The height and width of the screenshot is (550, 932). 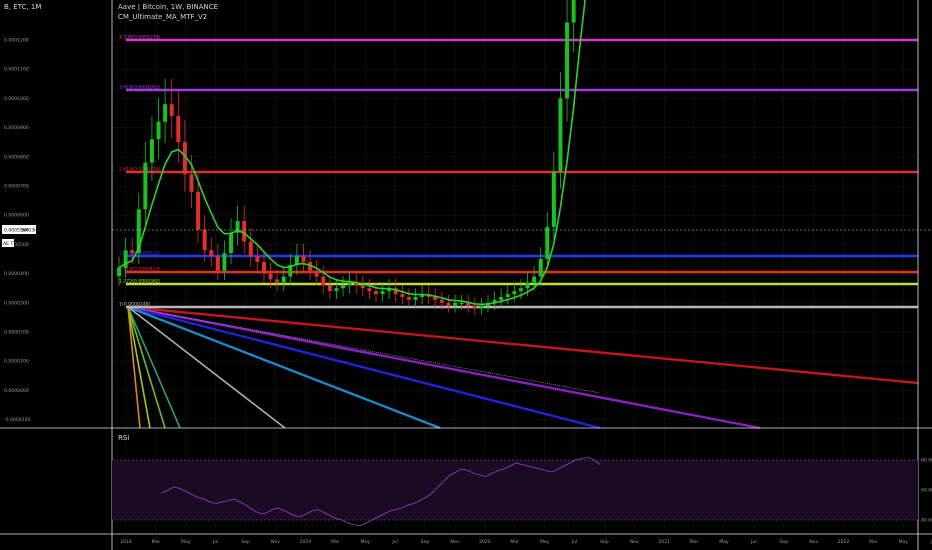 I want to click on price-tick-label: 0.0001000, so click(x=16, y=99).